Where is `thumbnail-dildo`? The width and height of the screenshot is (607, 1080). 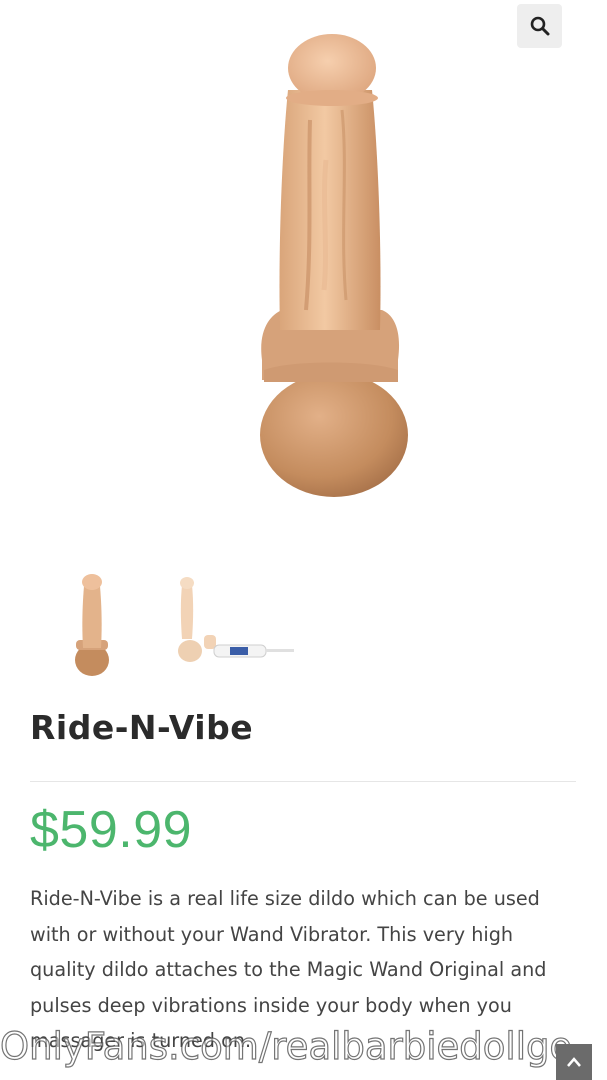 thumbnail-dildo is located at coordinates (91, 625).